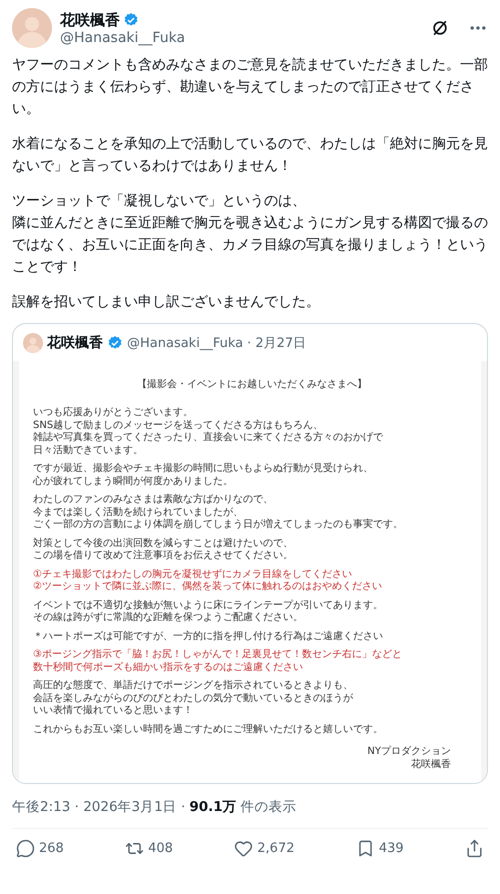 The image size is (500, 894). I want to click on post-timestamp: 午後2:13 · 2026年3月1日 ·, so click(99, 807).